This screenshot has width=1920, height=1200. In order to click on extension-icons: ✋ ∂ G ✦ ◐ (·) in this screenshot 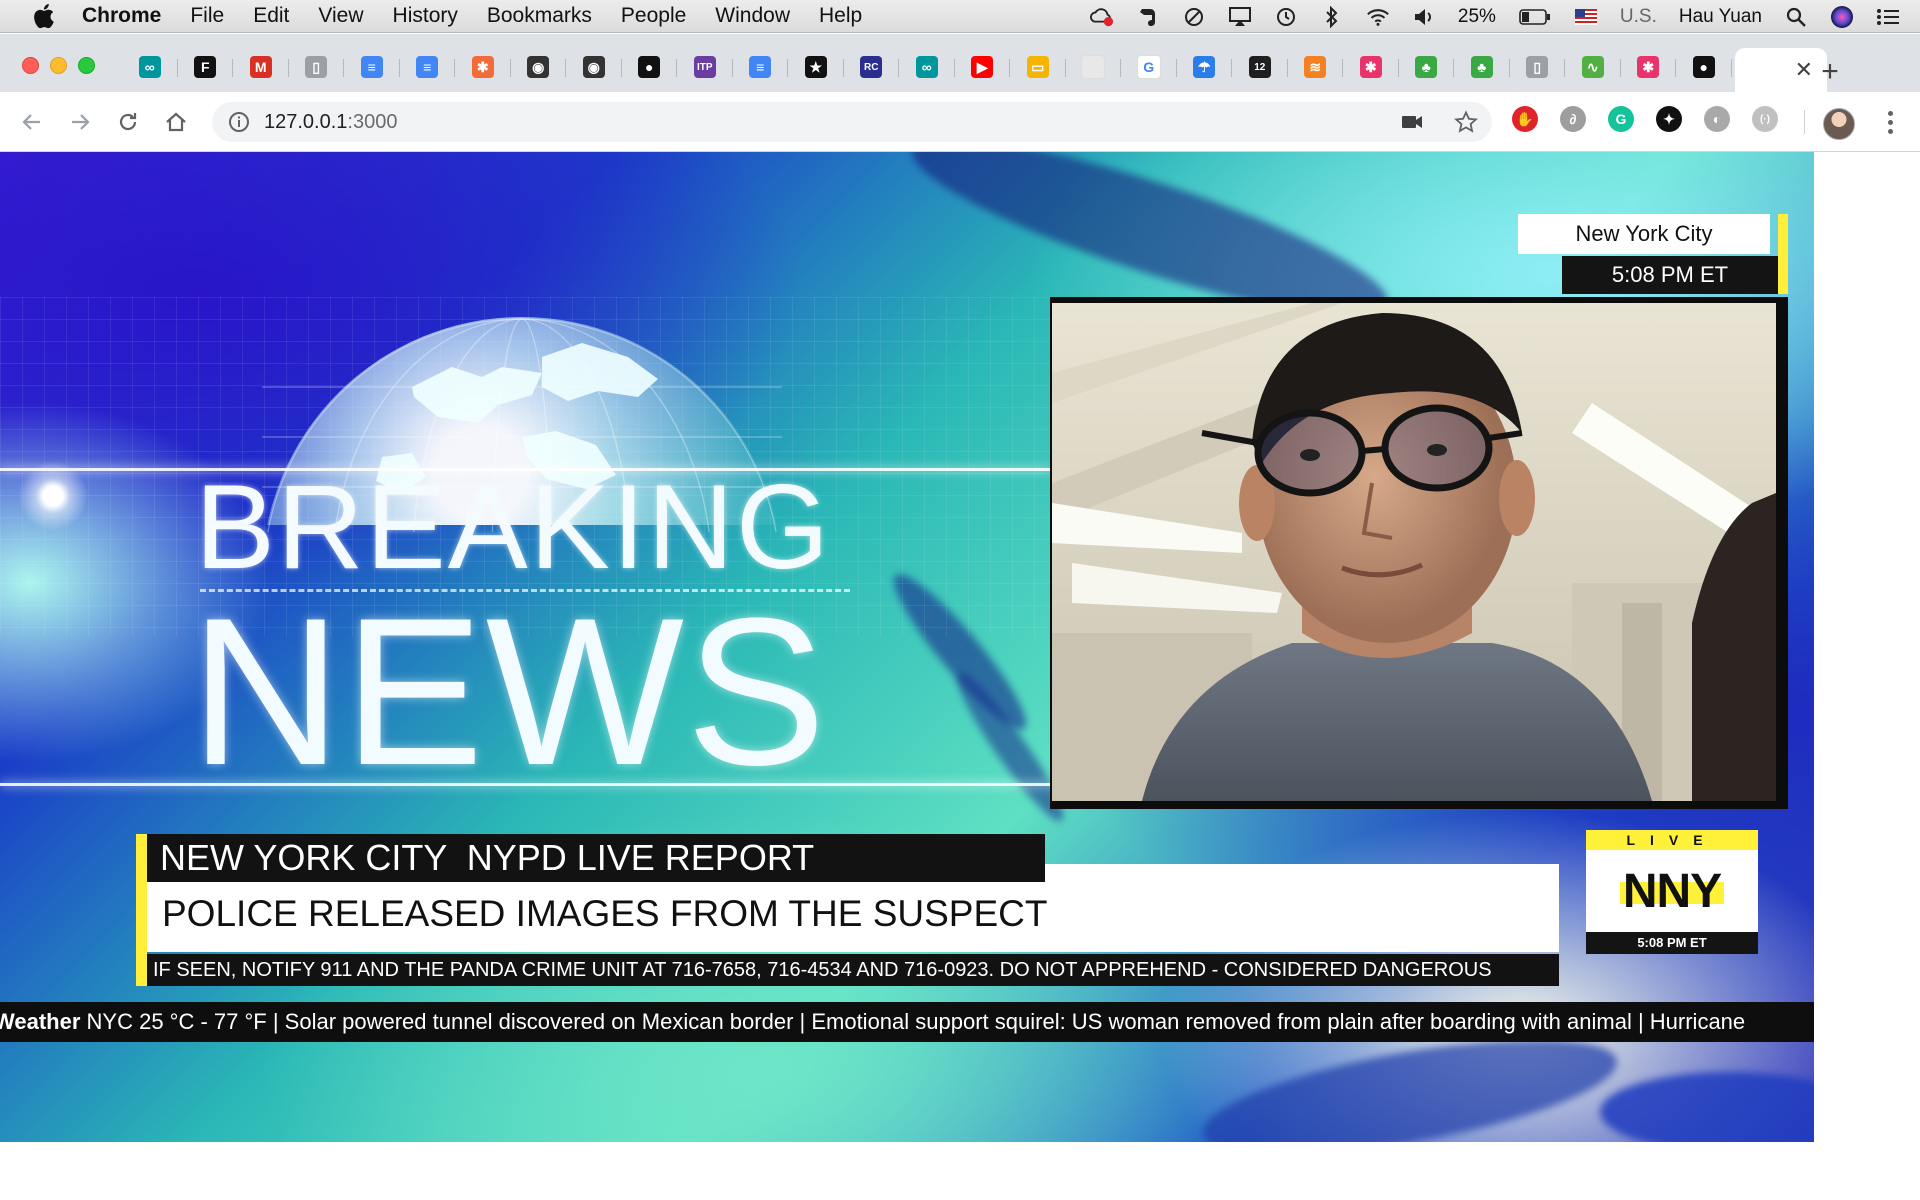, I will do `click(1645, 119)`.